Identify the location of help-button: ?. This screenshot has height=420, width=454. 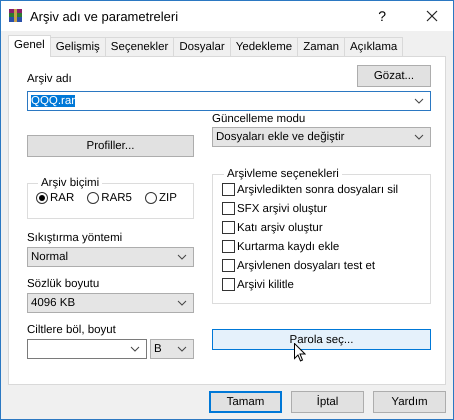
(382, 16).